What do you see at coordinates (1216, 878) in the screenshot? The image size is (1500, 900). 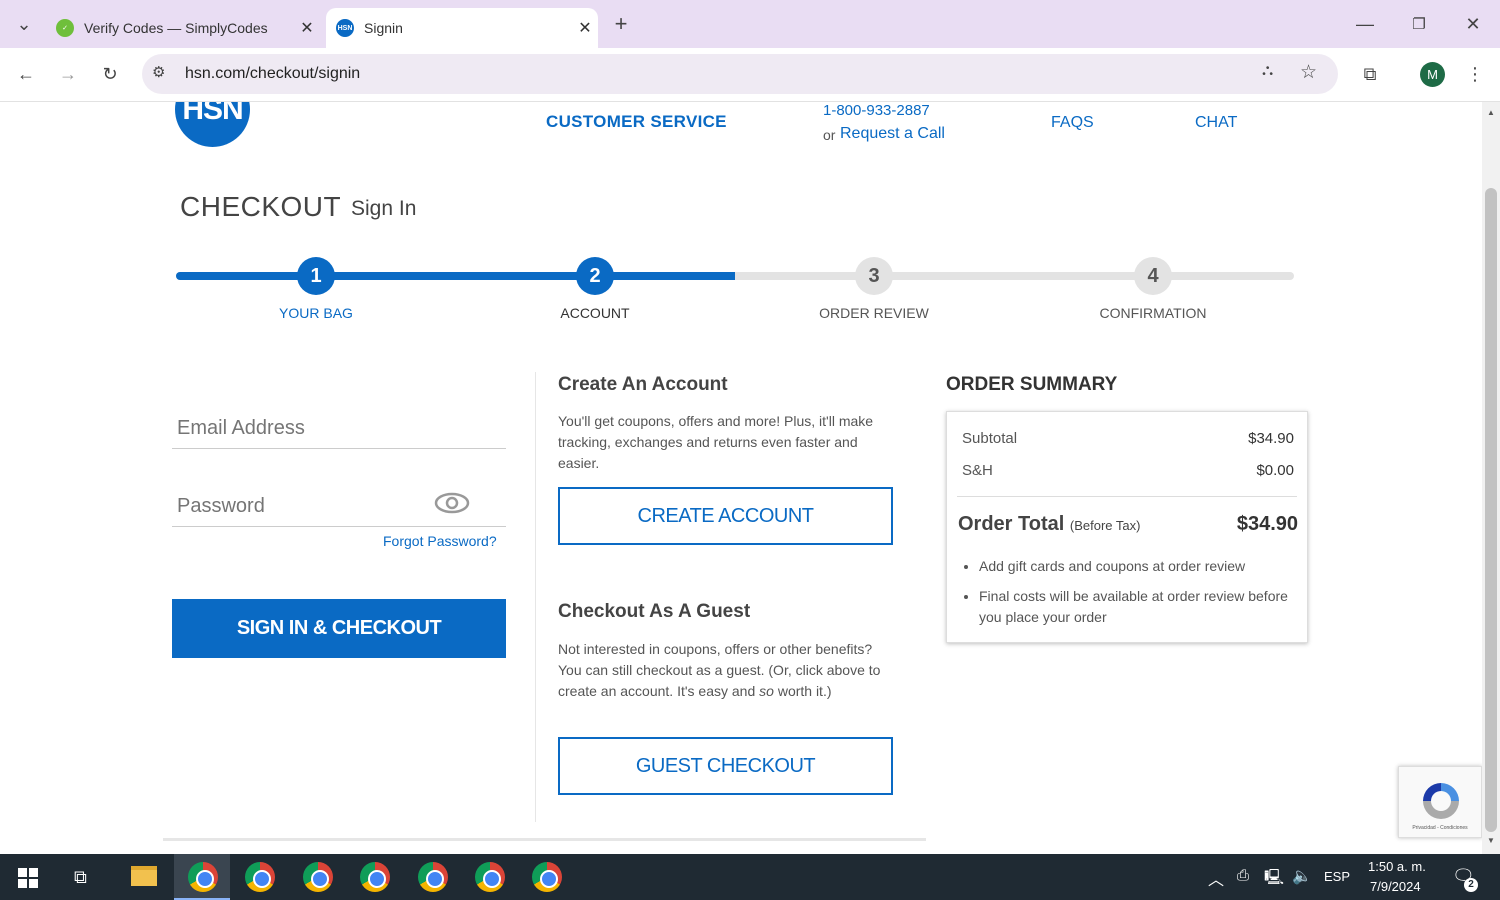 I see `show-hidden-icons-chevron-icon: ︿` at bounding box center [1216, 878].